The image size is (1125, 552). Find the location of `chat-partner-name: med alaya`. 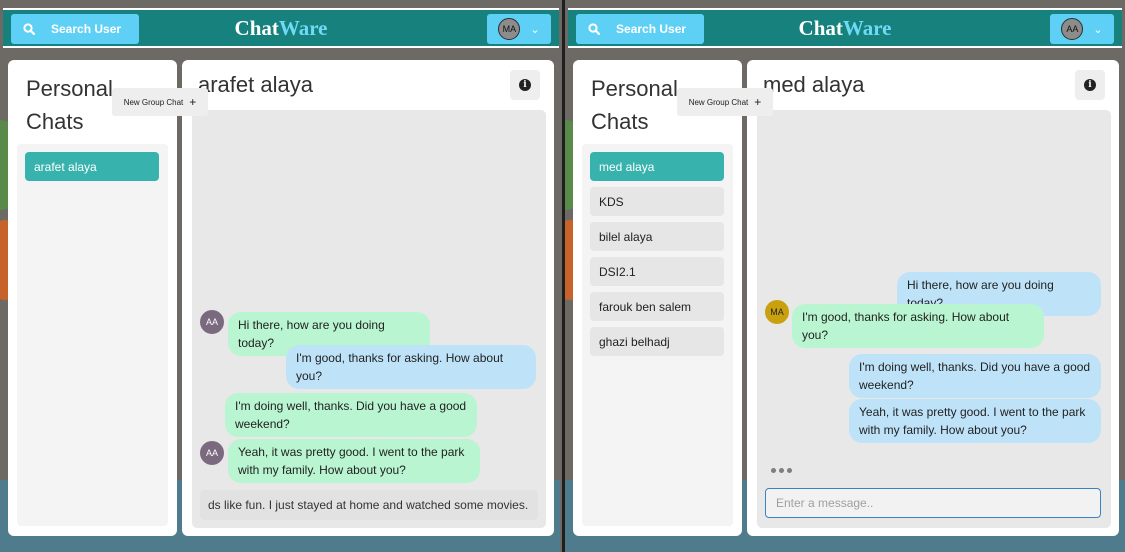

chat-partner-name: med alaya is located at coordinates (814, 84).